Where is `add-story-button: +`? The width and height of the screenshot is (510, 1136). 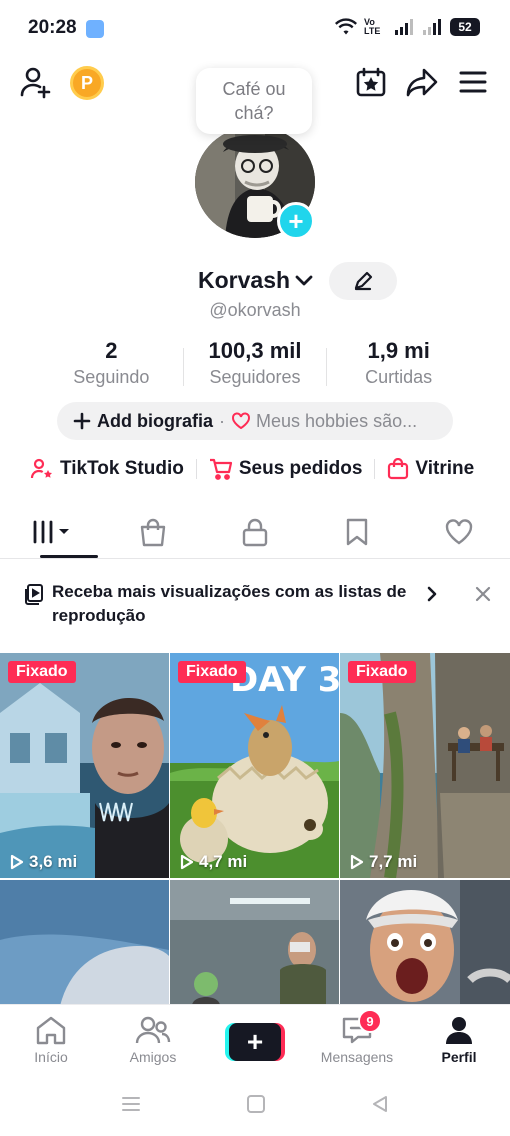
add-story-button: + is located at coordinates (296, 221).